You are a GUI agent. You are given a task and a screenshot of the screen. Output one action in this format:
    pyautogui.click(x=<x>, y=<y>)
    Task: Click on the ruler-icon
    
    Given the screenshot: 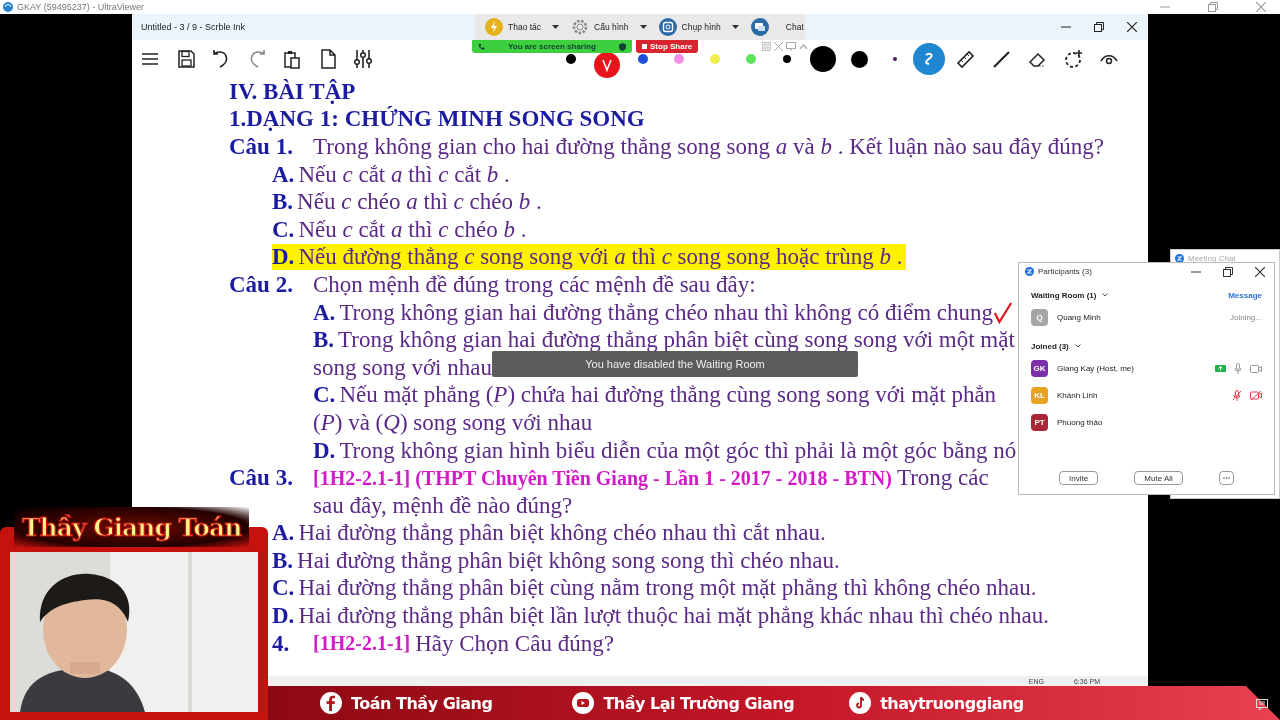 What is the action you would take?
    pyautogui.click(x=965, y=59)
    